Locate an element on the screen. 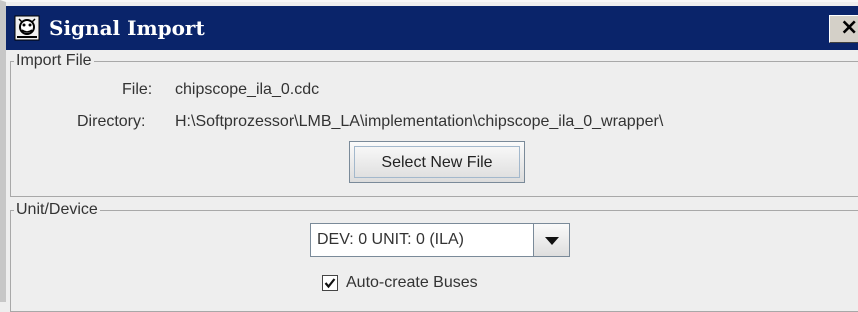  file-value: chipscope_ila_0.cdc is located at coordinates (247, 89).